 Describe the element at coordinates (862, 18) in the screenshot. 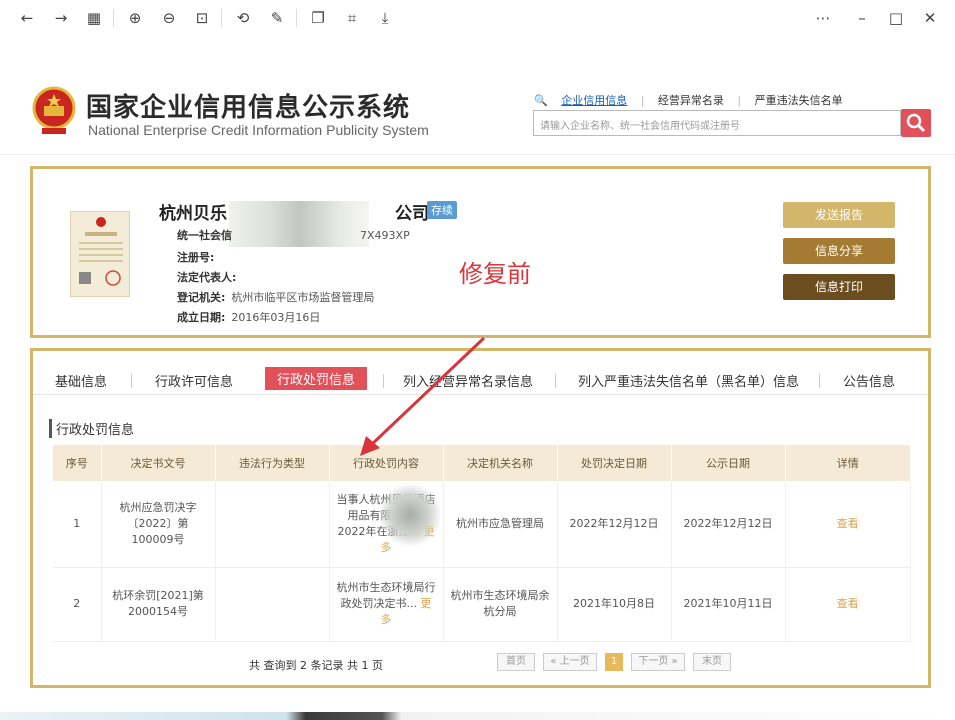

I see `minimize-icon: –` at that location.